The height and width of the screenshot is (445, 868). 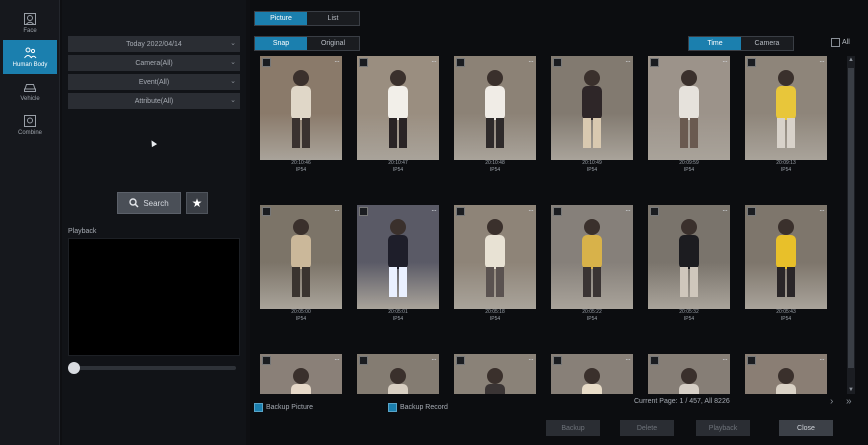 I want to click on snapshot-card: ··· 20:05:00 IP54, so click(x=301, y=264).